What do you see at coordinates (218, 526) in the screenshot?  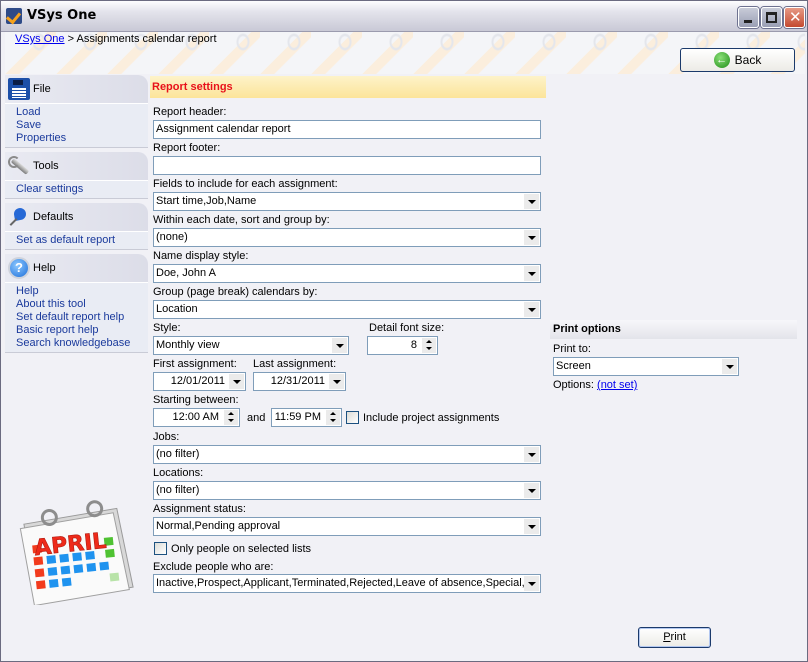 I see `assignment-status-value: Normal,Pending approval` at bounding box center [218, 526].